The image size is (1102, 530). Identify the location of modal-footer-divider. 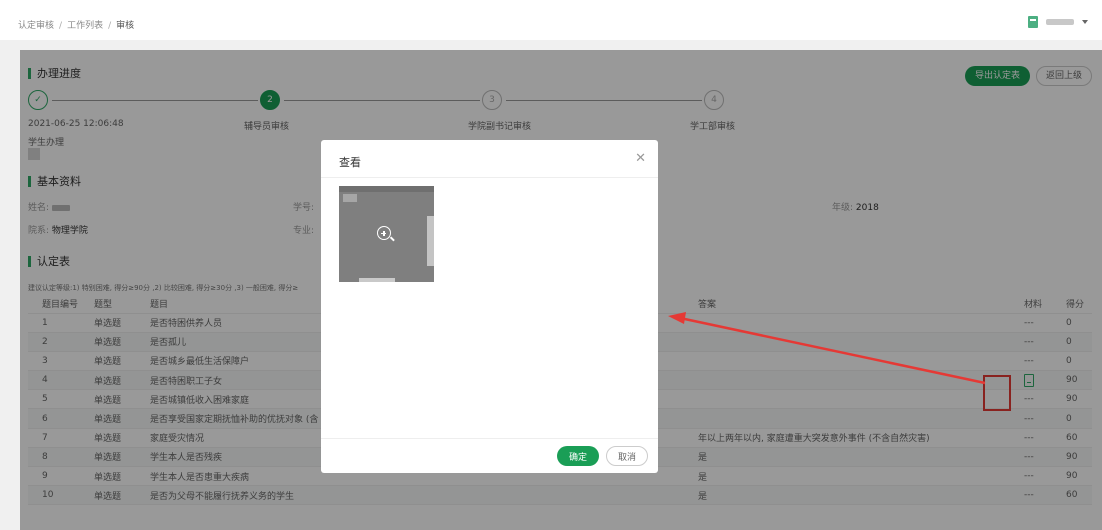
(489, 438).